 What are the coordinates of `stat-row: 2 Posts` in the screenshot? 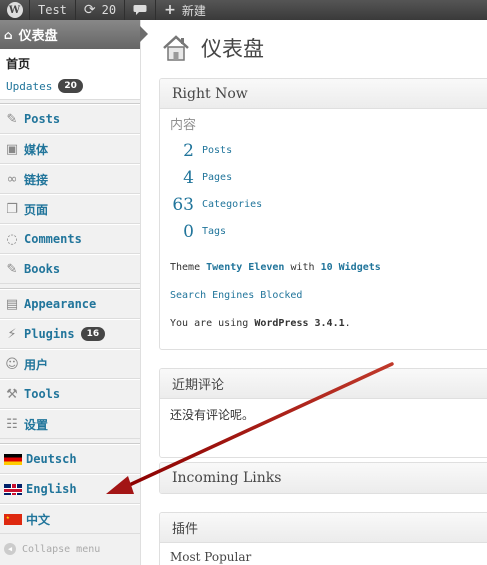 It's located at (328, 150).